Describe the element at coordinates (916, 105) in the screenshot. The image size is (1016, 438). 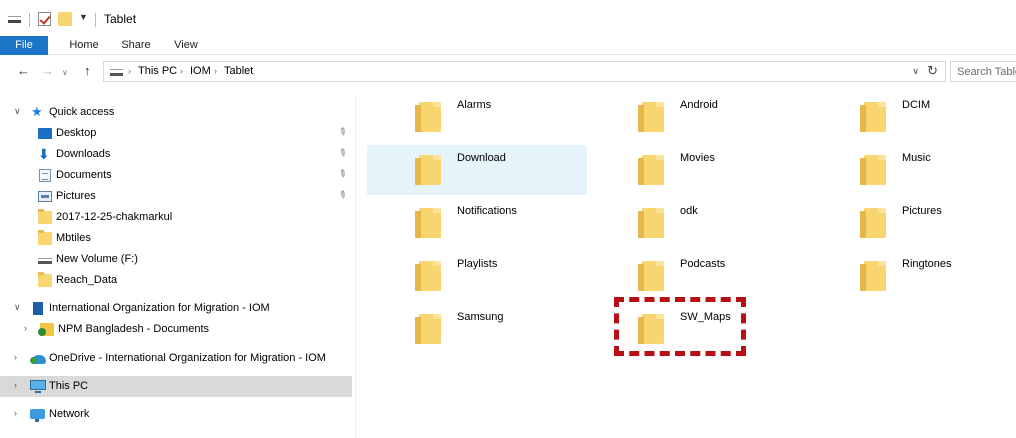
I see `folder-name: DCIM` at that location.